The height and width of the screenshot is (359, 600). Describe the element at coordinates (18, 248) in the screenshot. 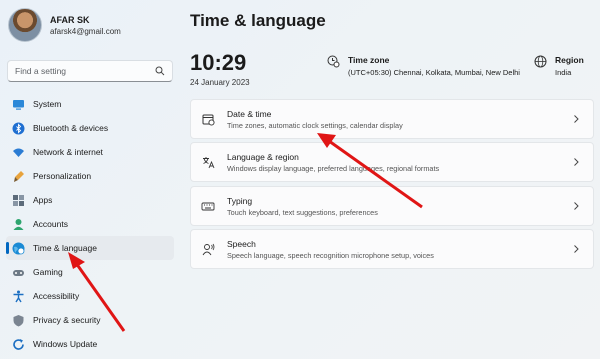

I see `globe-clock-icon` at that location.